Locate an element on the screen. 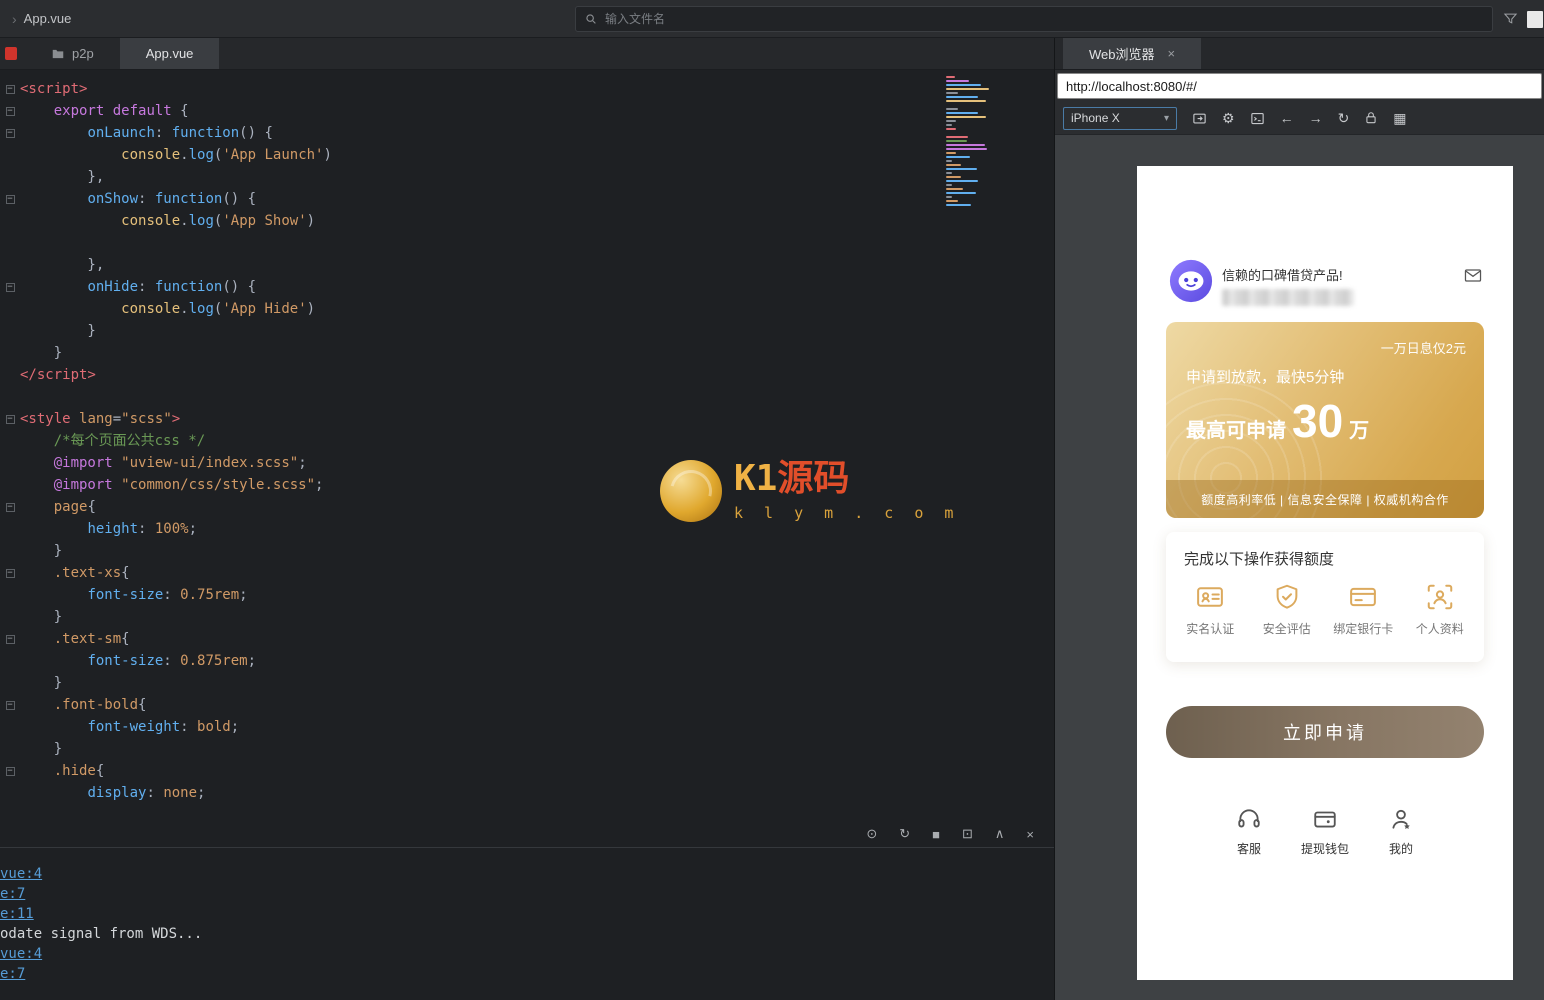 This screenshot has height=1000, width=1544. id-card-icon is located at coordinates (1210, 597).